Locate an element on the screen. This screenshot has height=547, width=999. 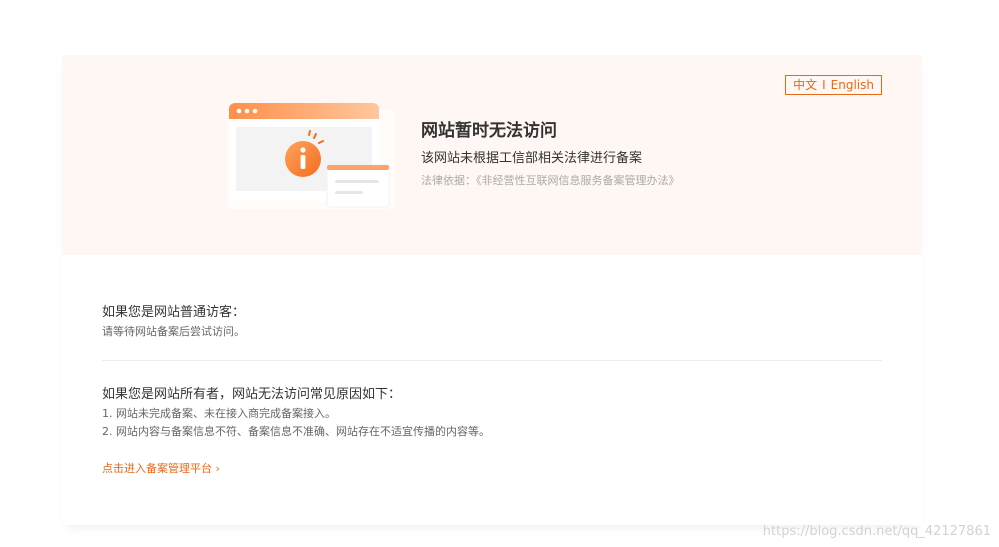
page-title: 网站暂时无法访问 is located at coordinates (489, 131).